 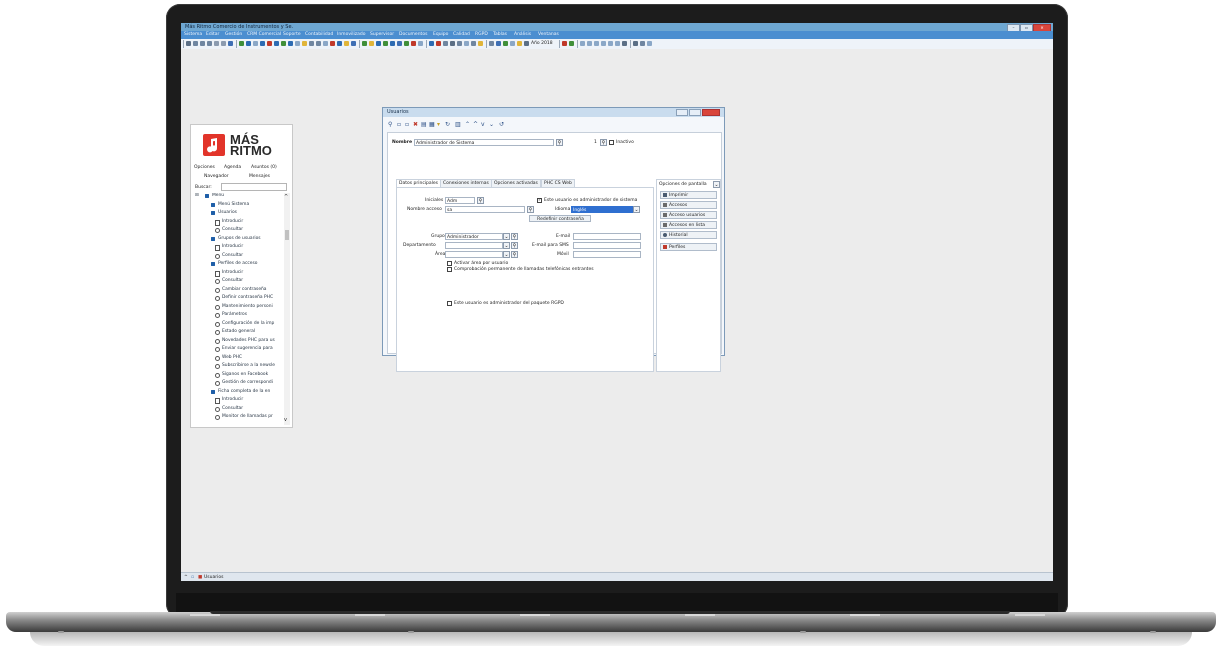 I want to click on inactivo-checkbox, so click(x=611, y=142).